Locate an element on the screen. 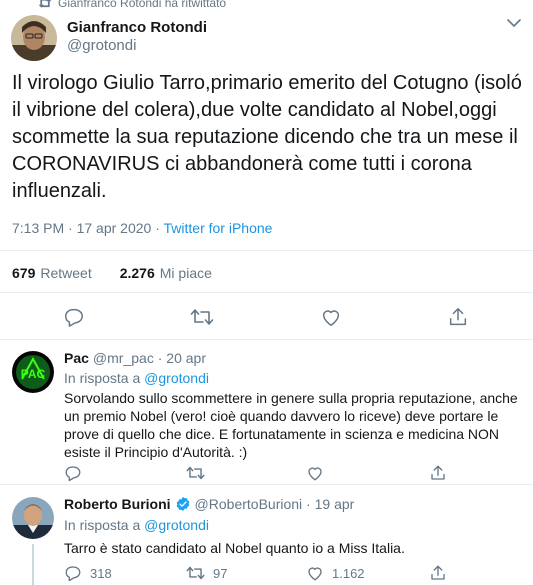  tweet-source: Twitter for iPhone is located at coordinates (218, 228).